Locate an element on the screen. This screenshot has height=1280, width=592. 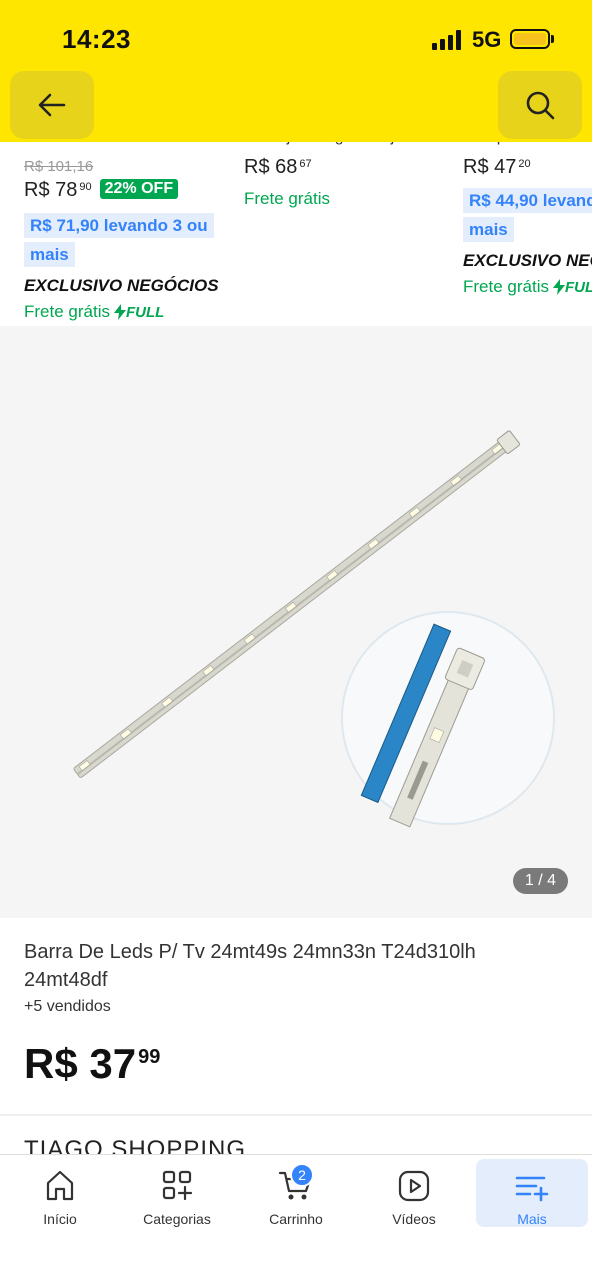
card-price: R$ 47 20 is located at coordinates (527, 167).